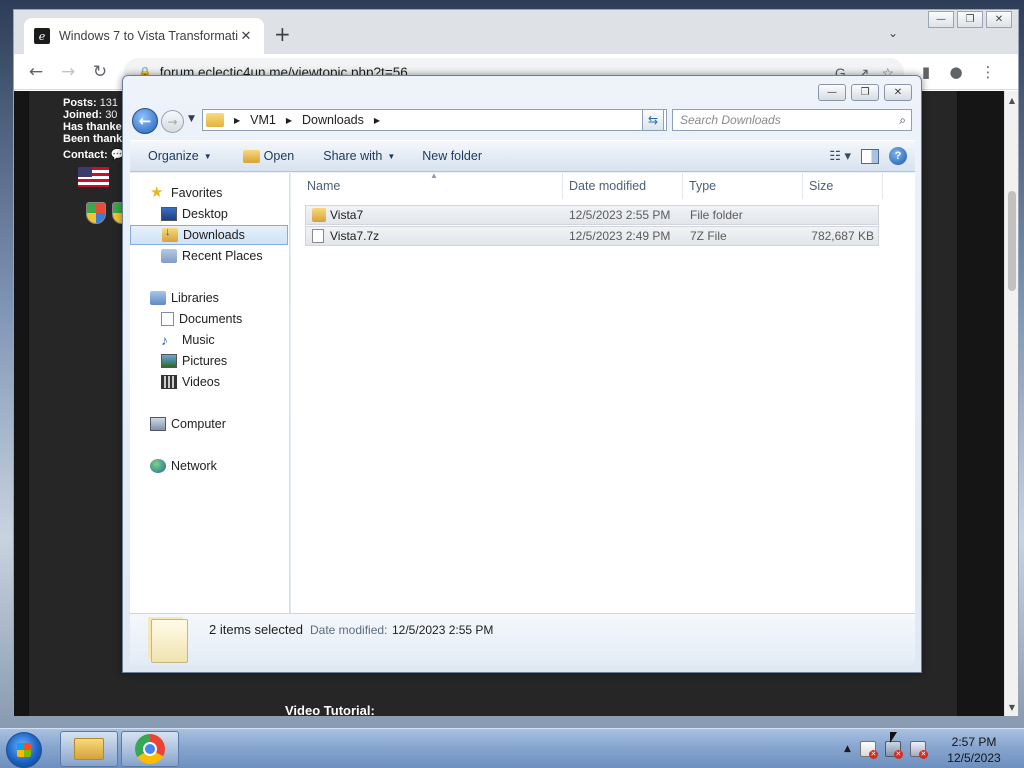 Image resolution: width=1024 pixels, height=768 pixels. What do you see at coordinates (999, 19) in the screenshot?
I see `browser-close-button: ✕` at bounding box center [999, 19].